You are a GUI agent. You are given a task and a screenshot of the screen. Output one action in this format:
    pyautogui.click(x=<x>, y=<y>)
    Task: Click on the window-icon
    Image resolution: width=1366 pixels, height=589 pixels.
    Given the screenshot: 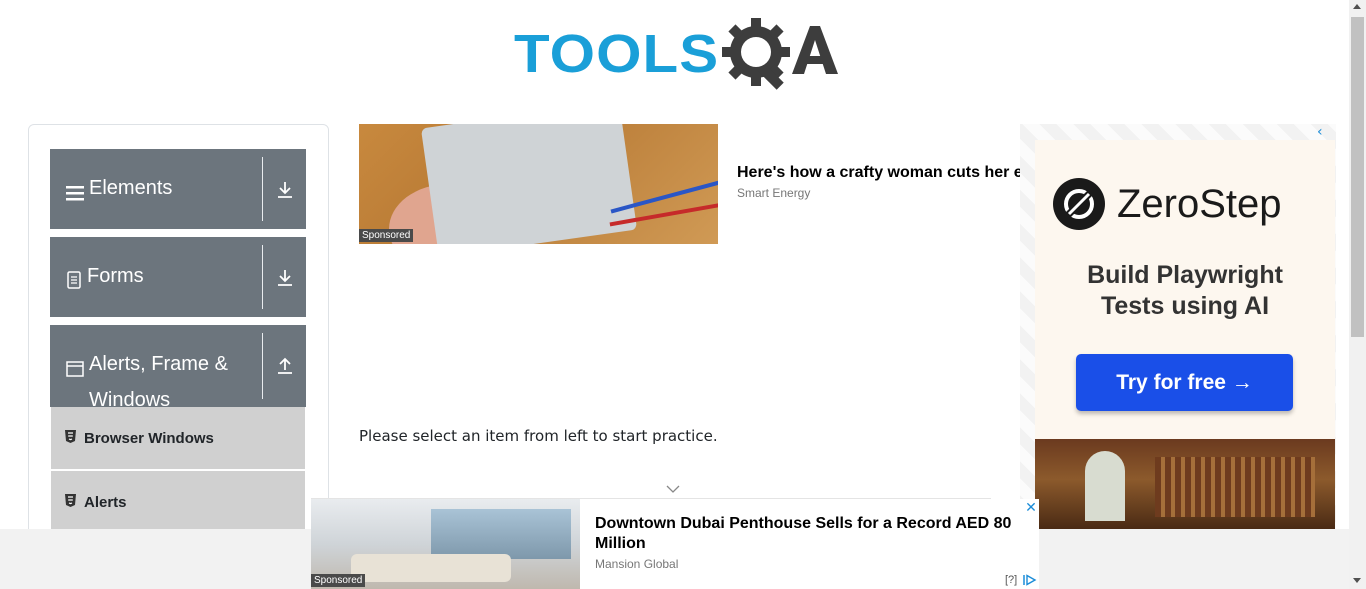 What is the action you would take?
    pyautogui.click(x=75, y=371)
    